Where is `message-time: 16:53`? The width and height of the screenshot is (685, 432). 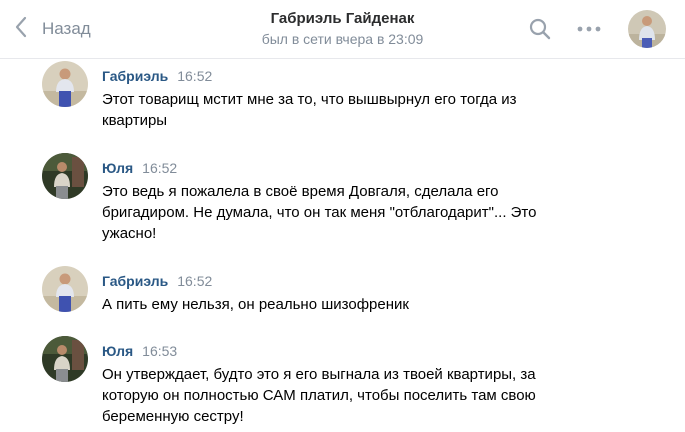
message-time: 16:53 is located at coordinates (160, 351).